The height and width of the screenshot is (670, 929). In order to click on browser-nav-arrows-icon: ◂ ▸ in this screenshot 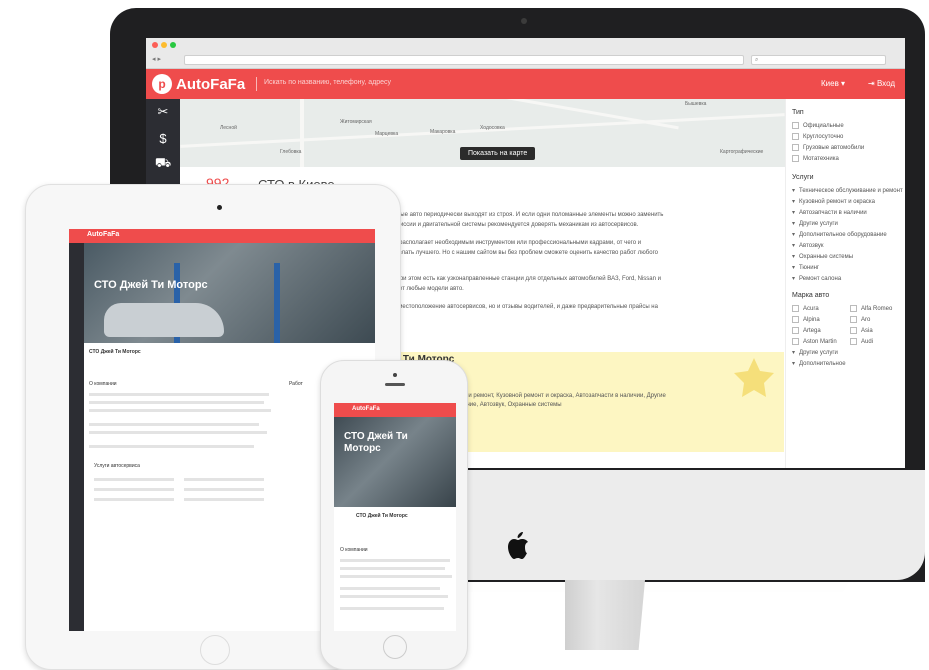, I will do `click(156, 59)`.